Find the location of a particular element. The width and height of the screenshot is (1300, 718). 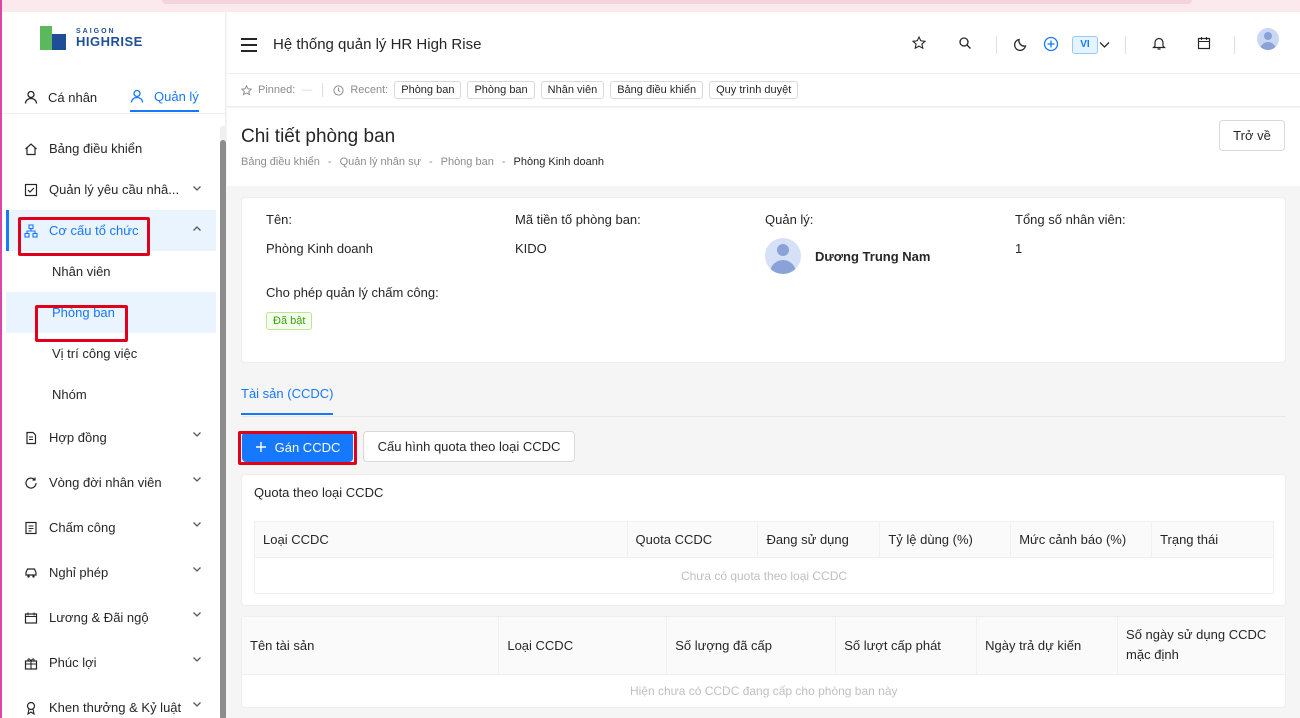

logo-line2: HIGHRISE is located at coordinates (109, 41).